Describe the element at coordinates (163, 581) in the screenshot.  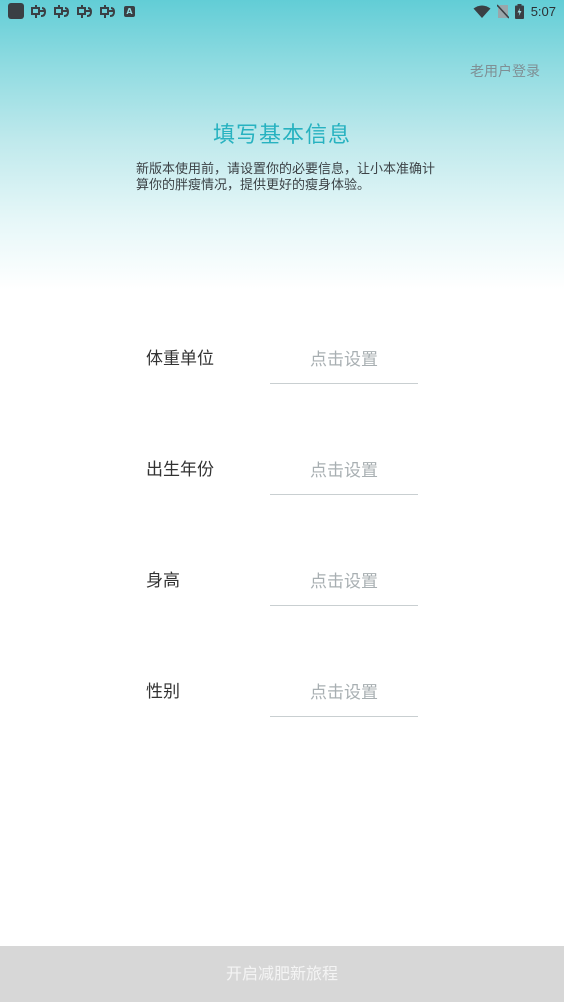
I see `height-label: 身高` at that location.